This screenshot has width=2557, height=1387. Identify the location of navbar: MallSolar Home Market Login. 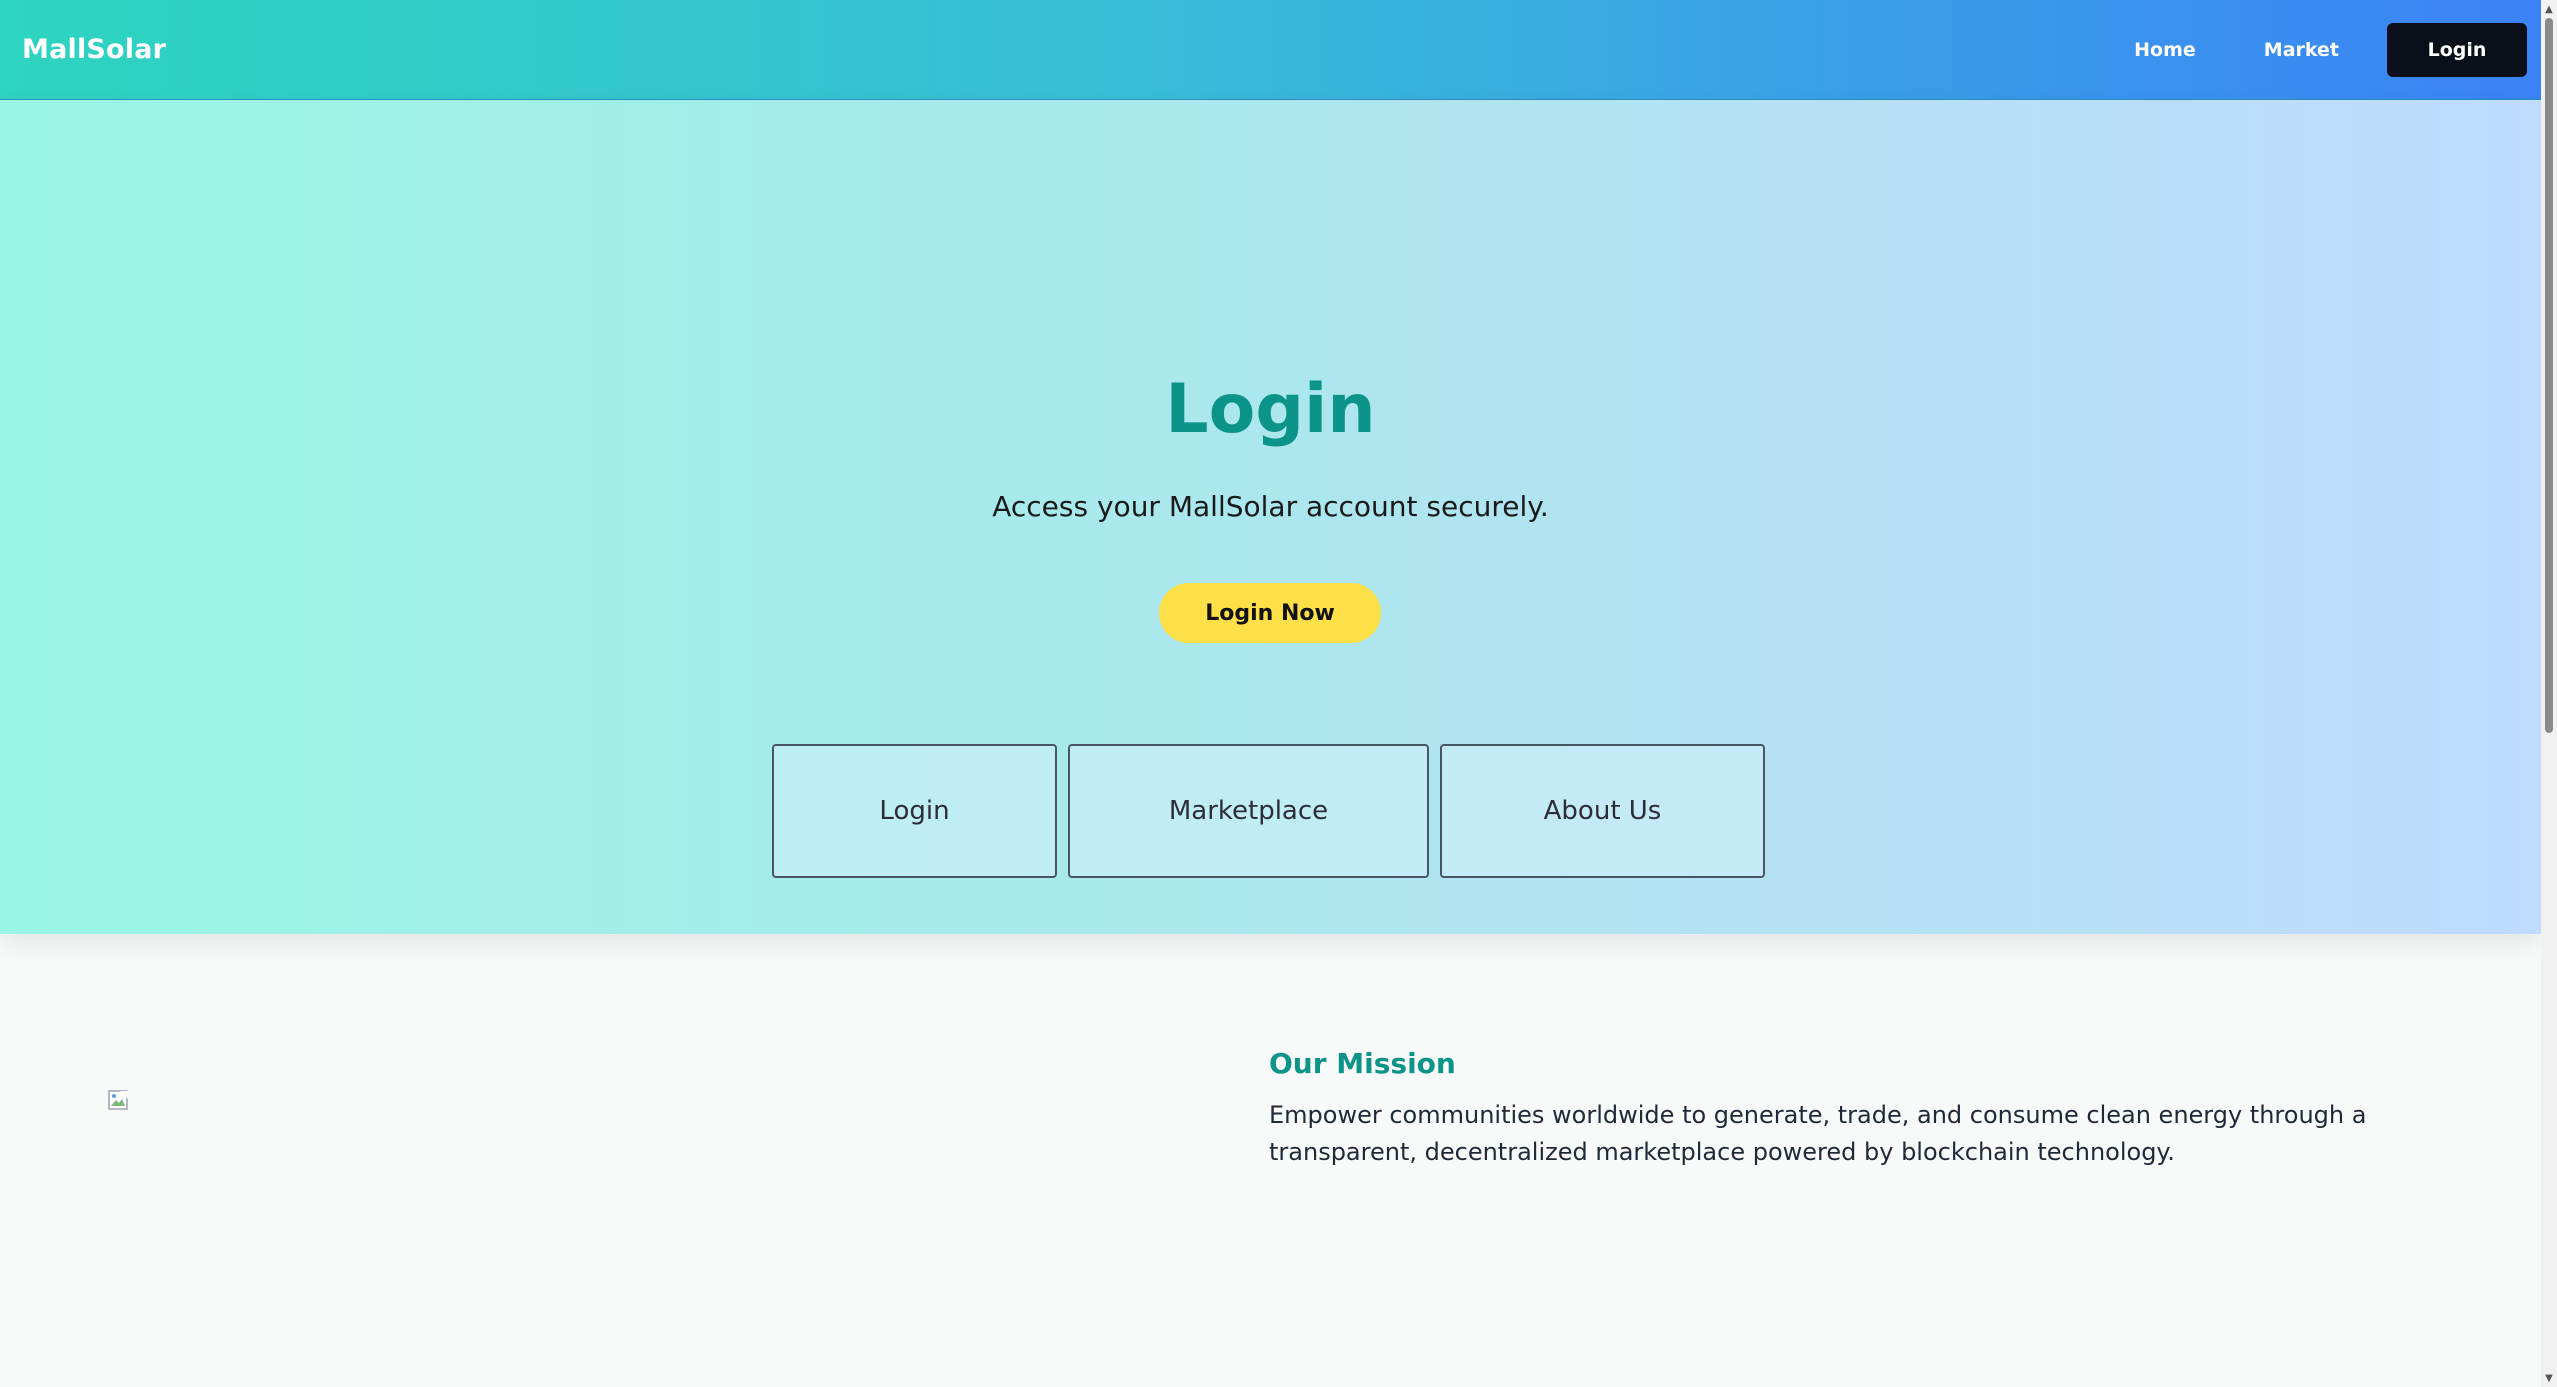
(1270, 50).